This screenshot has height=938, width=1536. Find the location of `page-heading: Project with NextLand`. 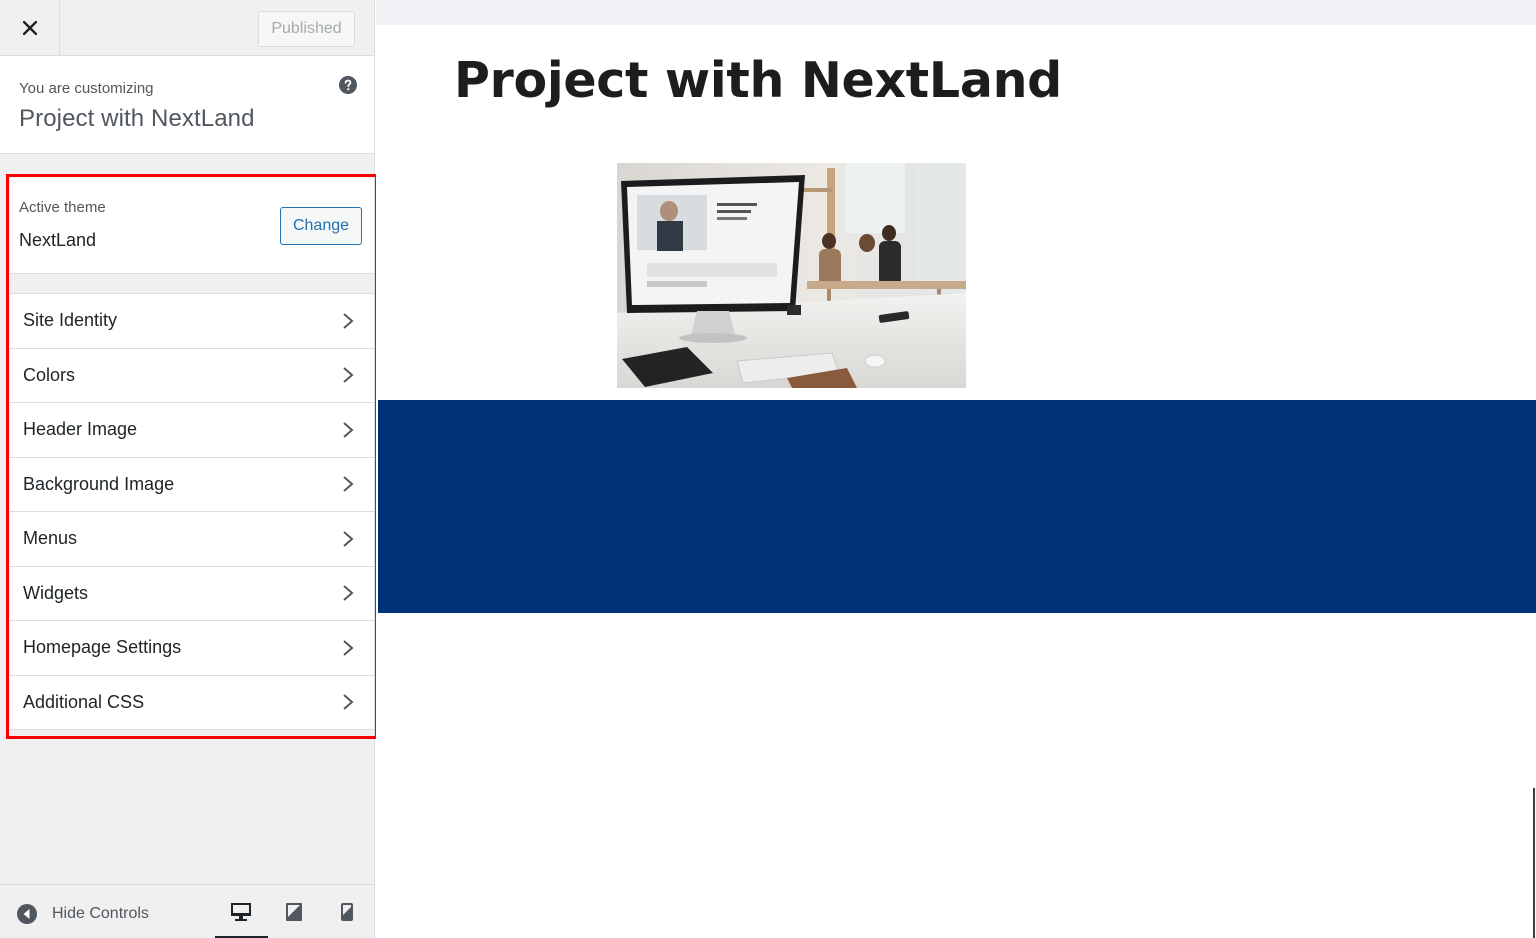

page-heading: Project with NextLand is located at coordinates (758, 80).